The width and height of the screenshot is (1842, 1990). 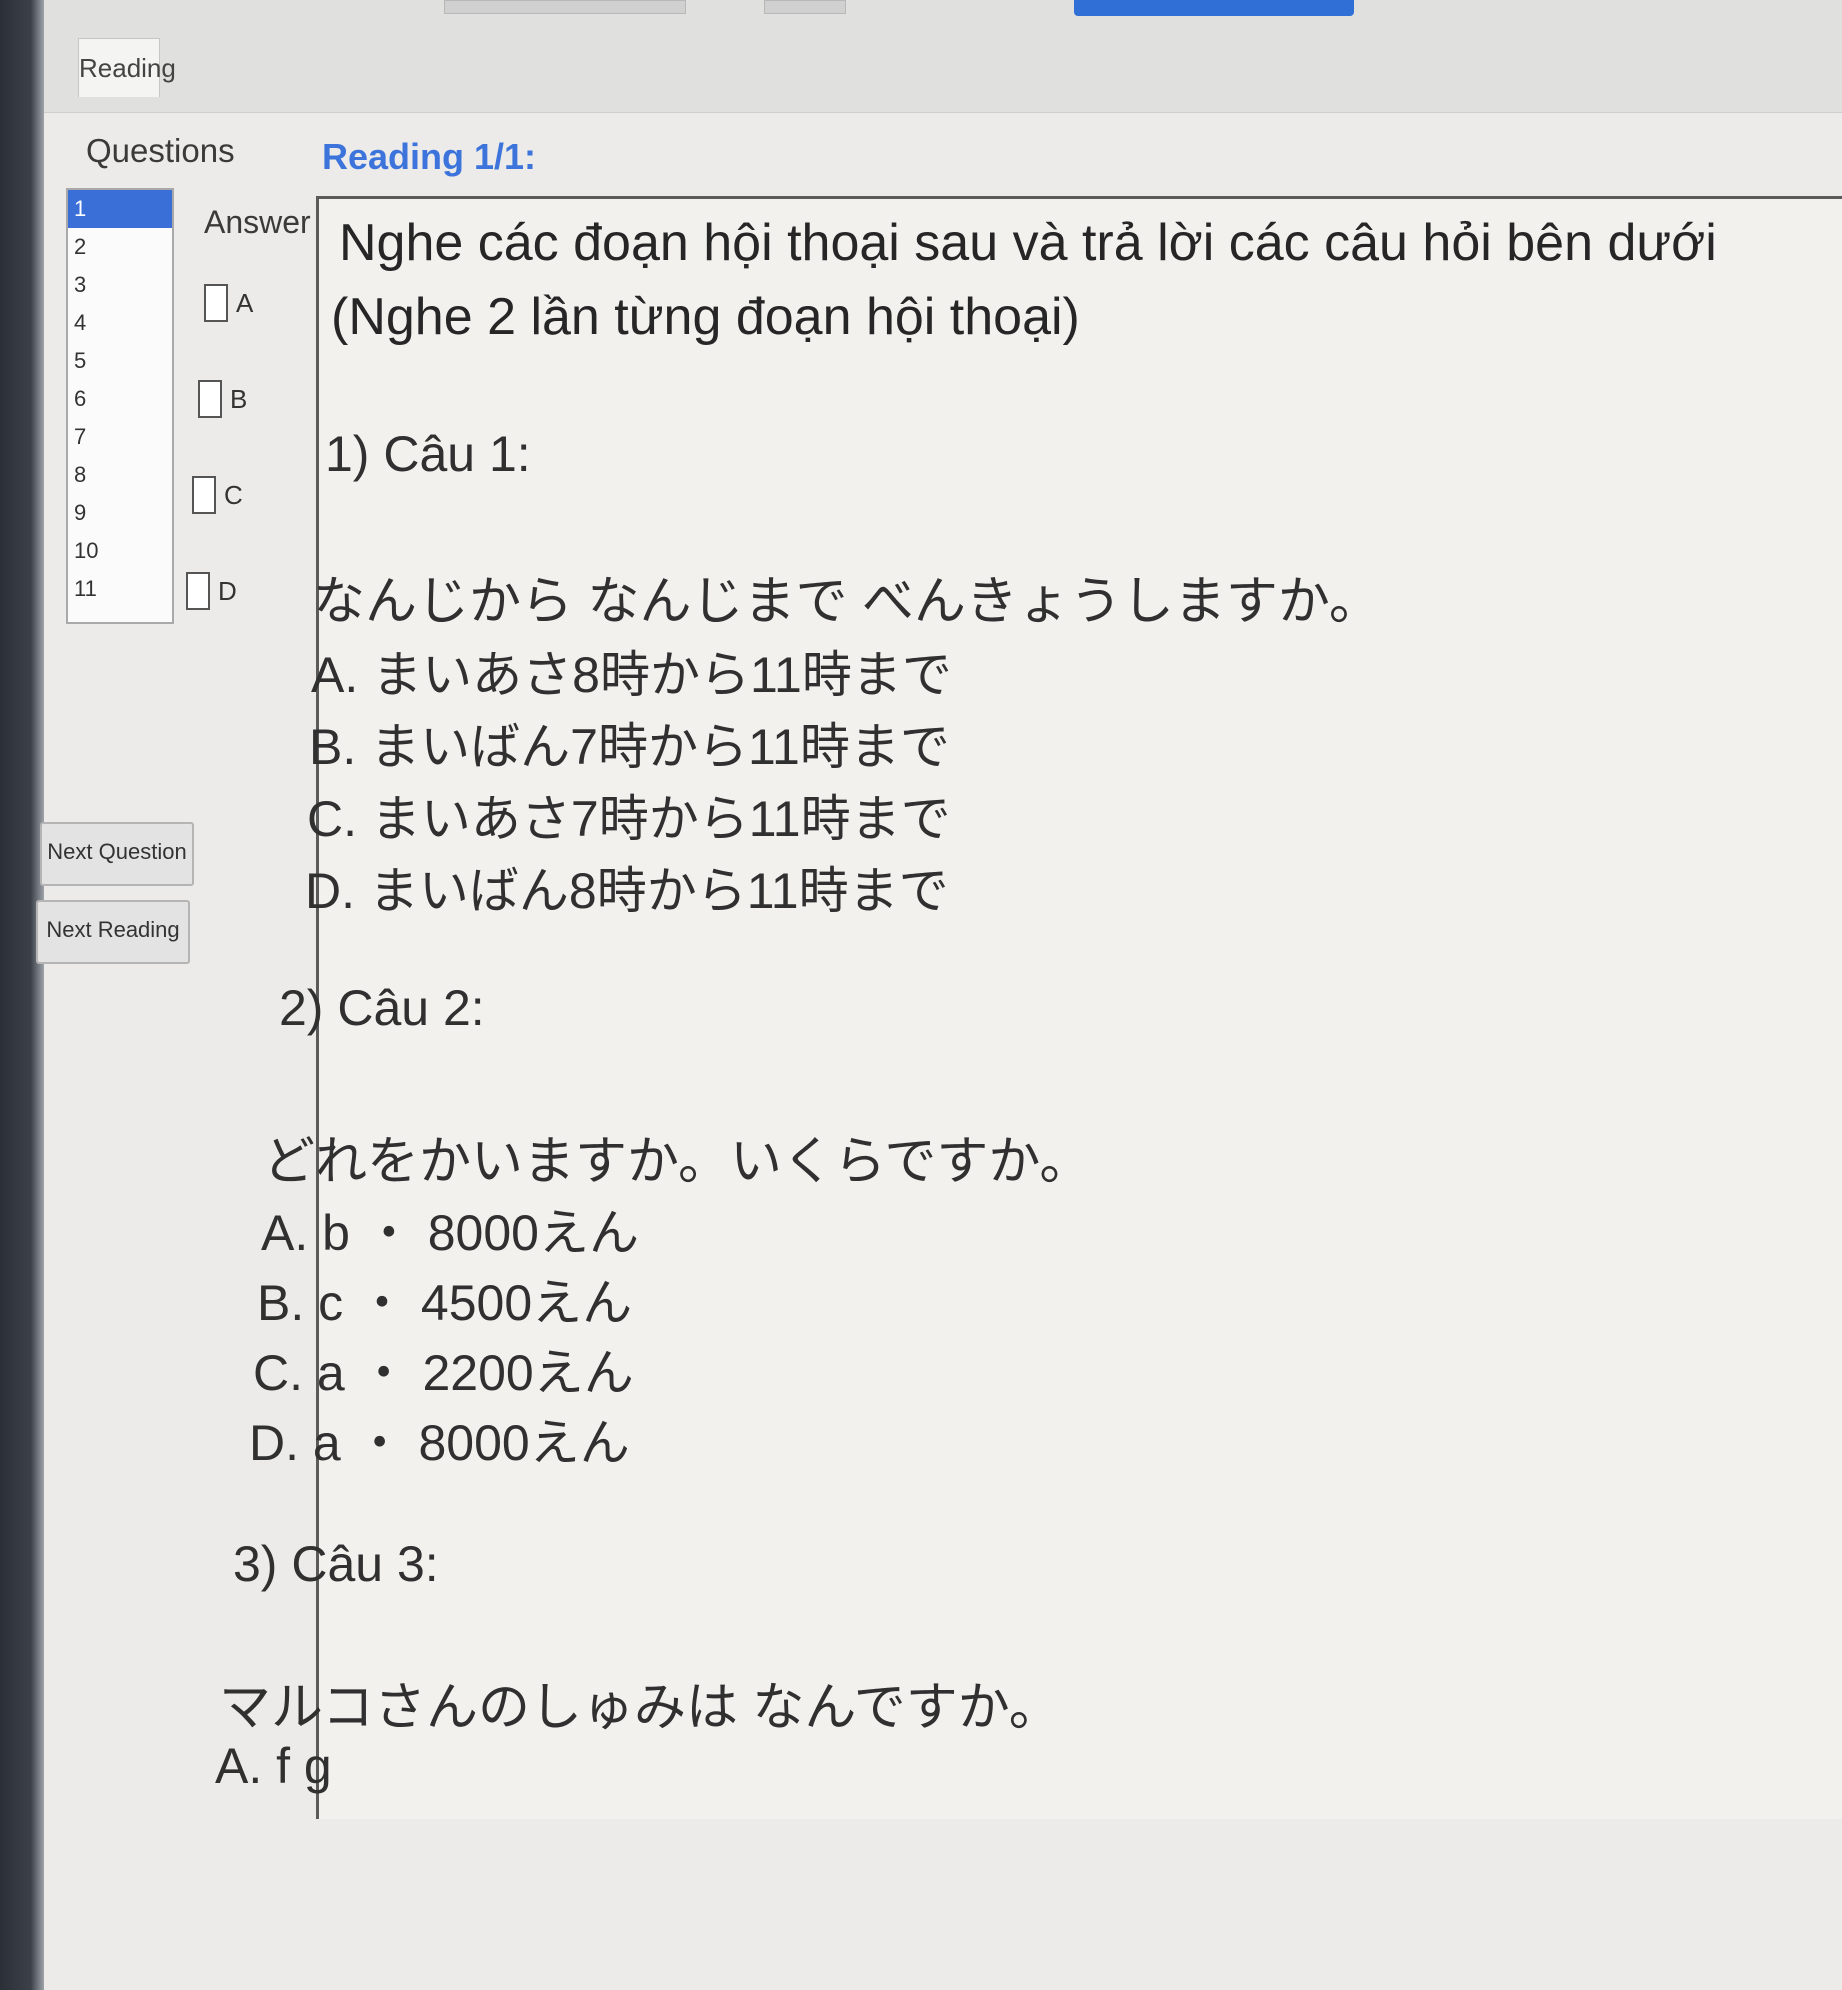 What do you see at coordinates (631, 675) in the screenshot?
I see `question-option: A. まいあさ8時から11時まで` at bounding box center [631, 675].